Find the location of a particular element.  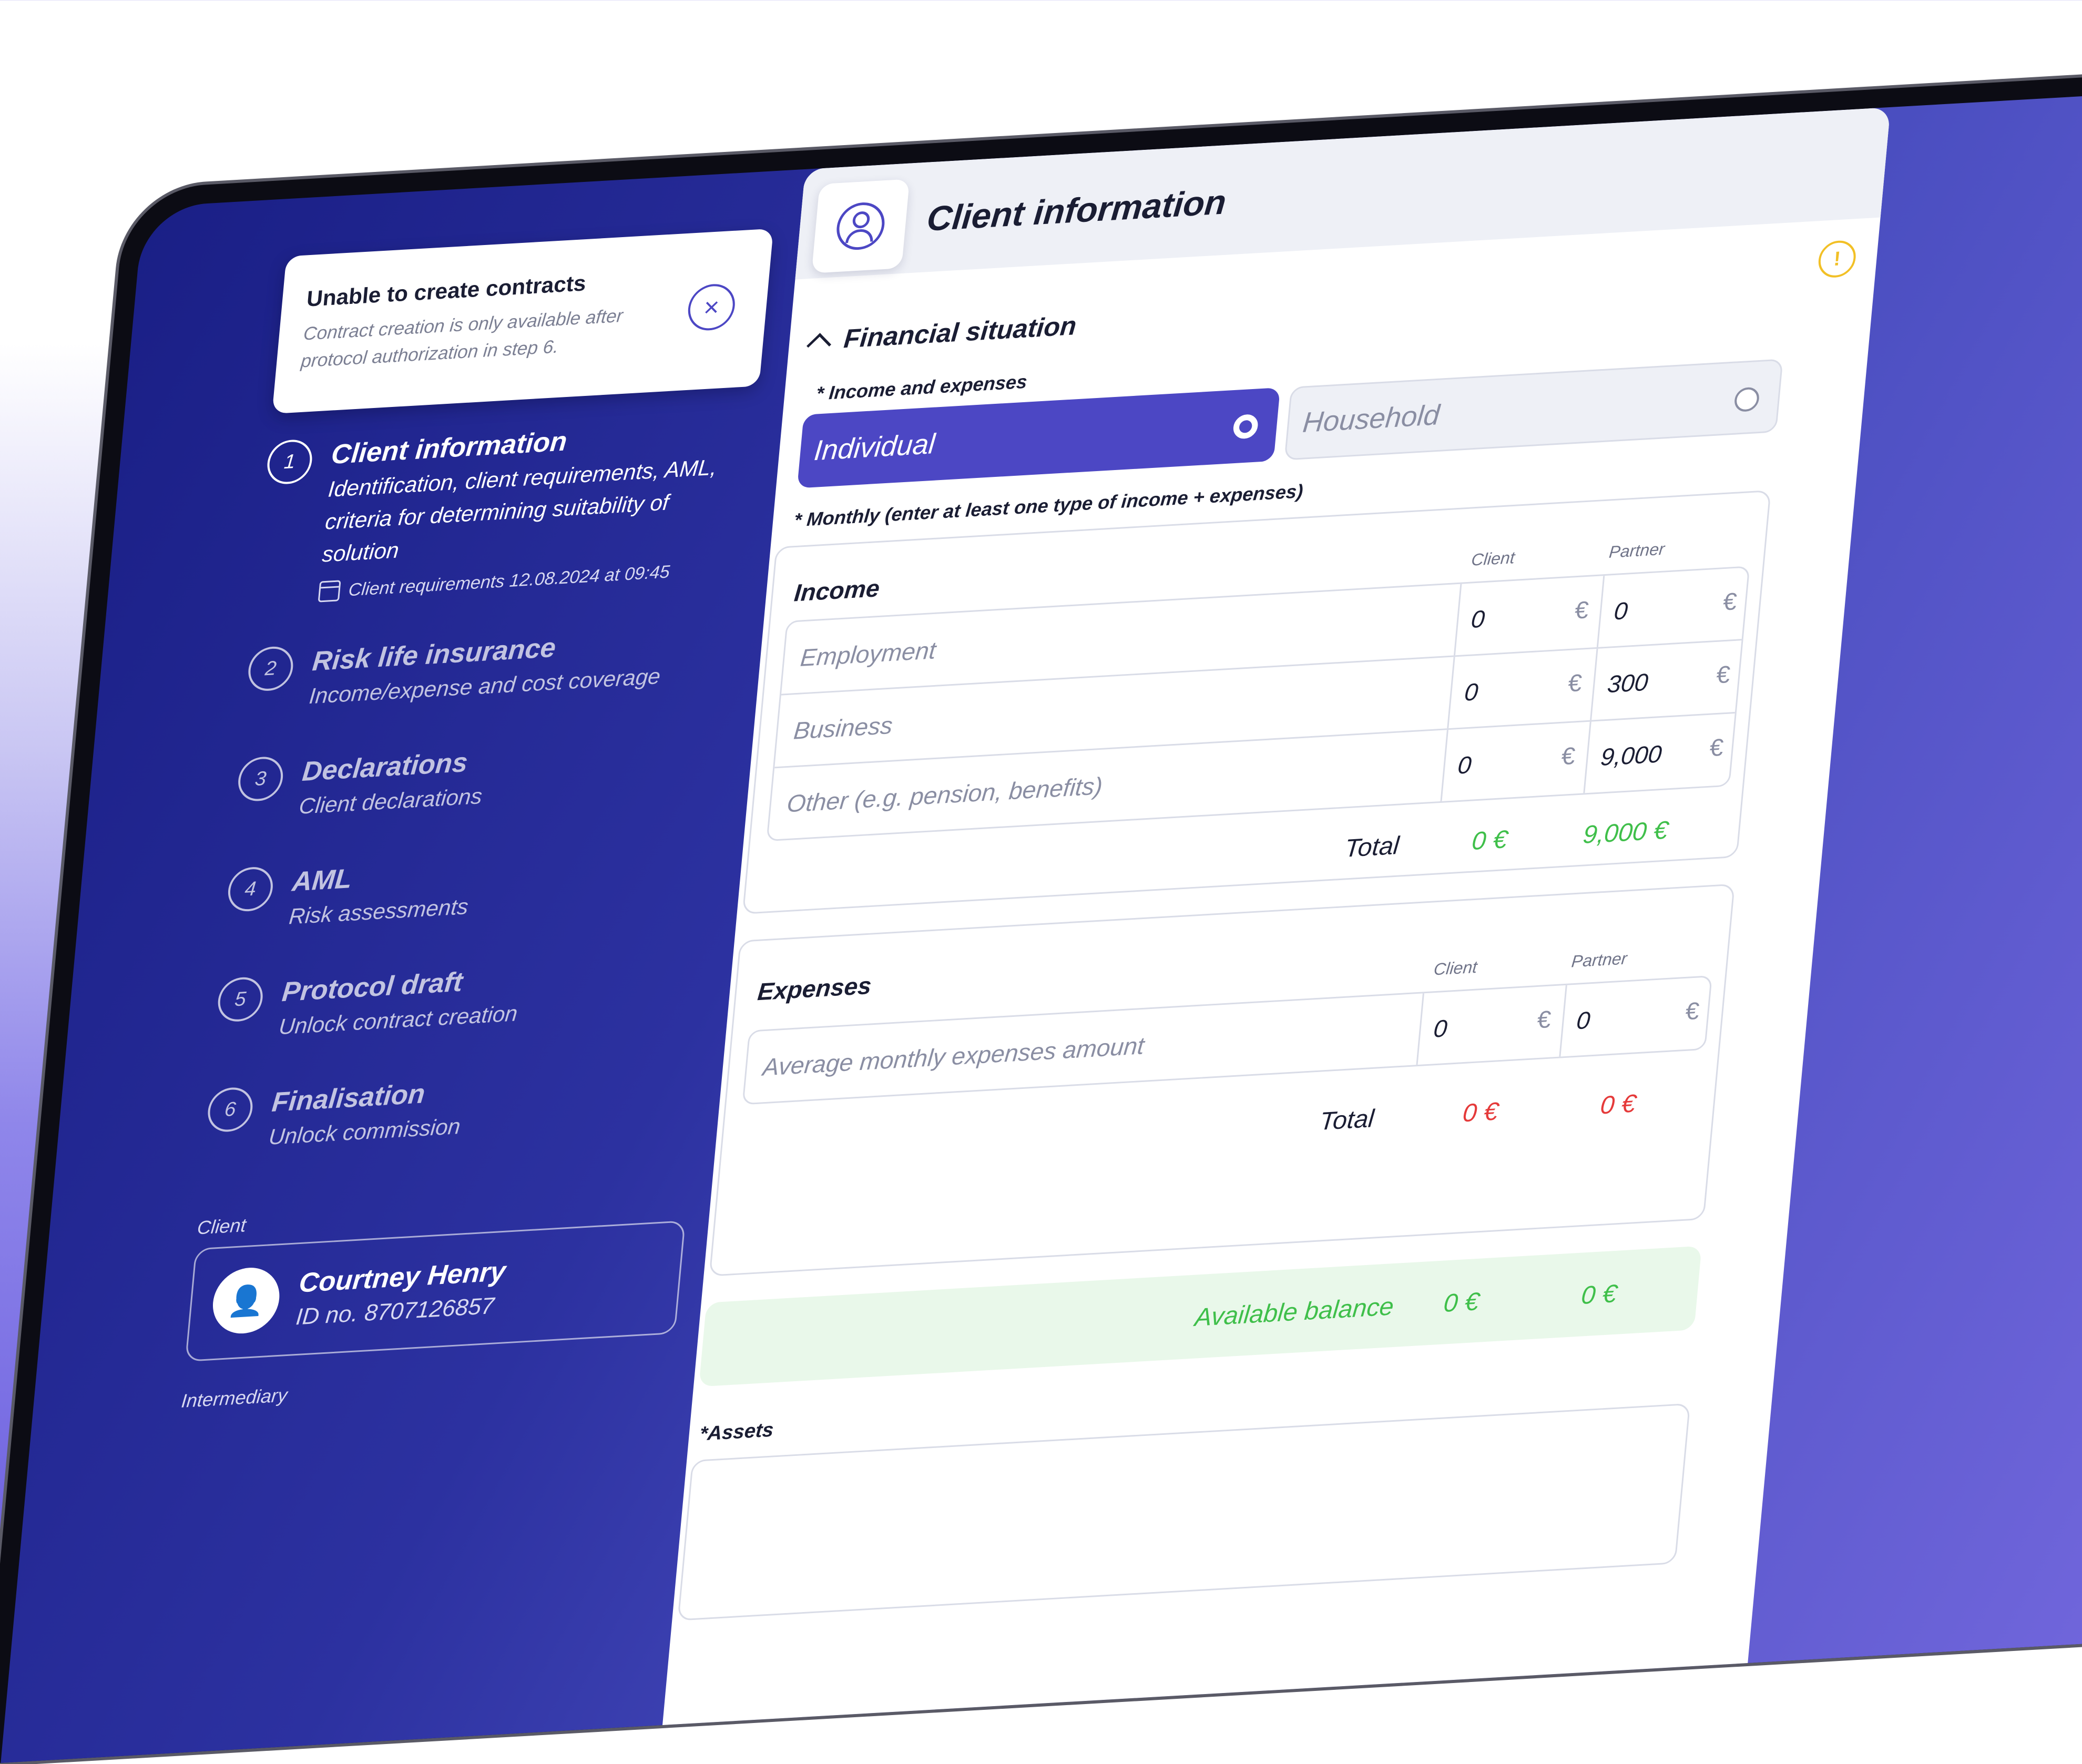

warning-icon: ! is located at coordinates (1837, 259).